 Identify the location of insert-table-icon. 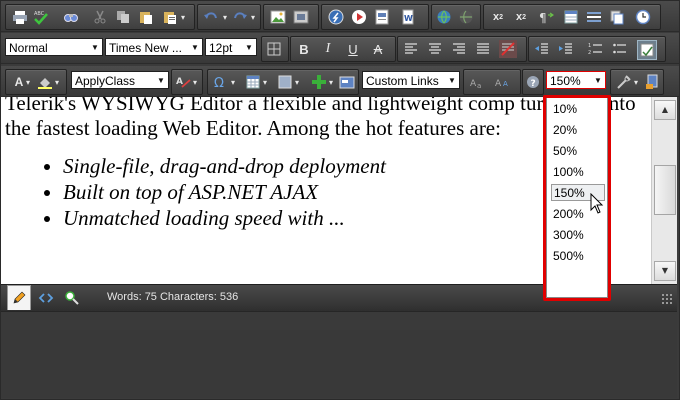
(571, 17).